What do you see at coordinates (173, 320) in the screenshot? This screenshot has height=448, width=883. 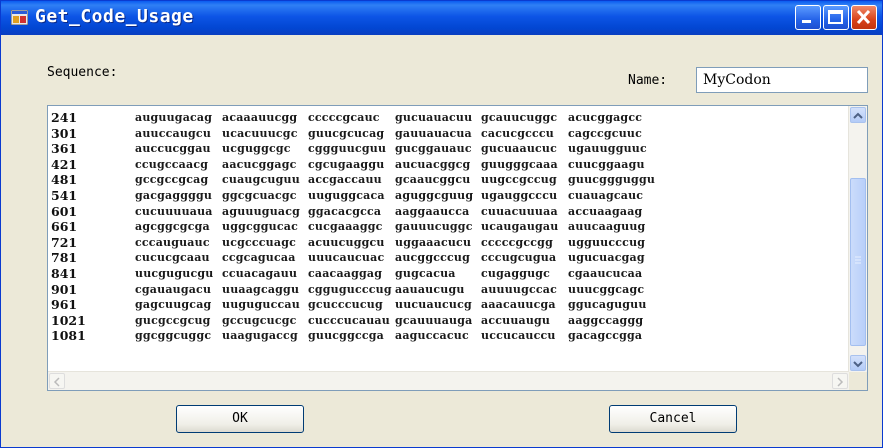 I see `sequence-segment: gucgccgcug` at bounding box center [173, 320].